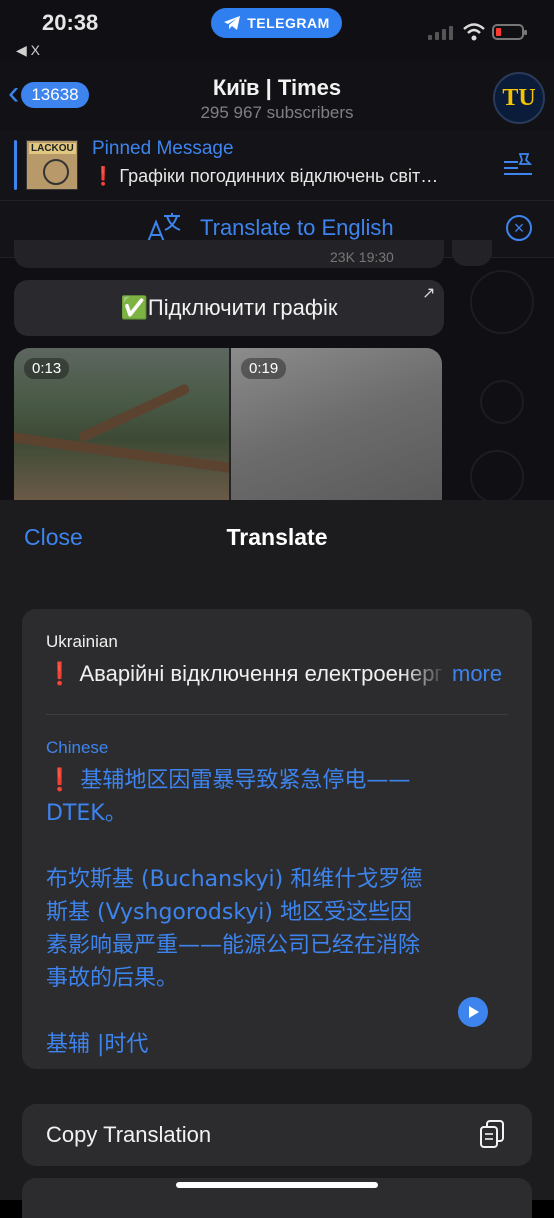 The height and width of the screenshot is (1218, 554). Describe the element at coordinates (474, 32) in the screenshot. I see `wifi-icon` at that location.